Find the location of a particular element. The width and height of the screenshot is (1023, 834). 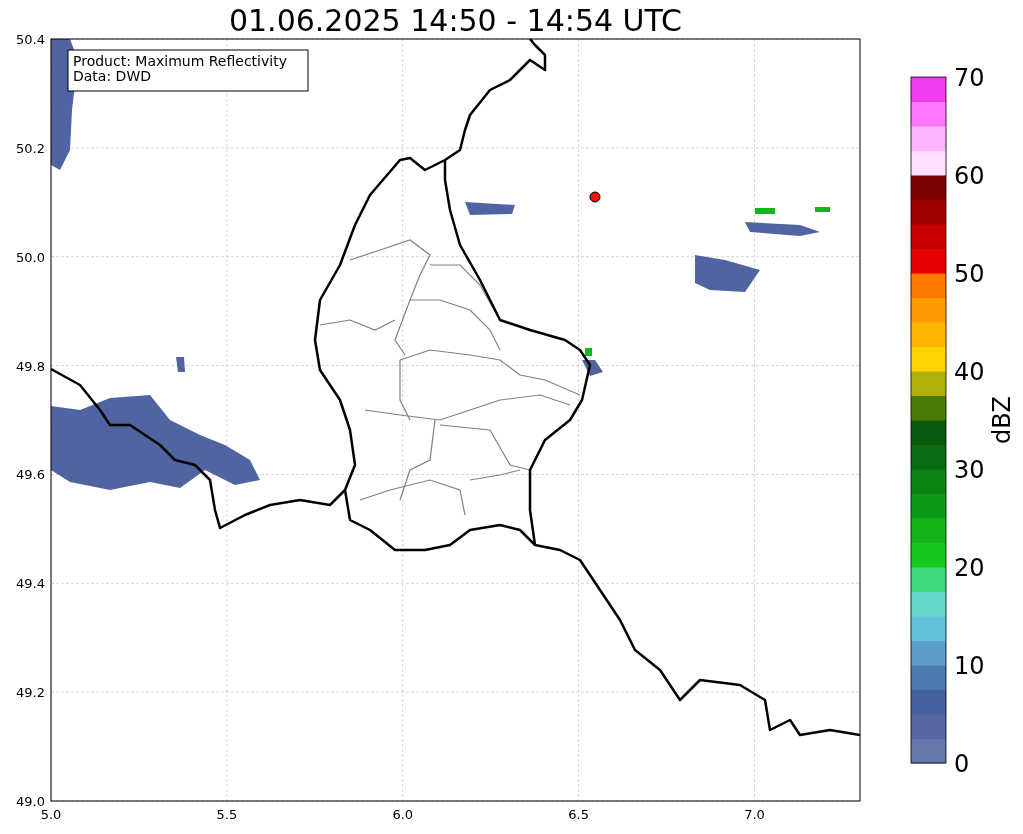

axis-tick-label: 6.5 is located at coordinates (578, 814).